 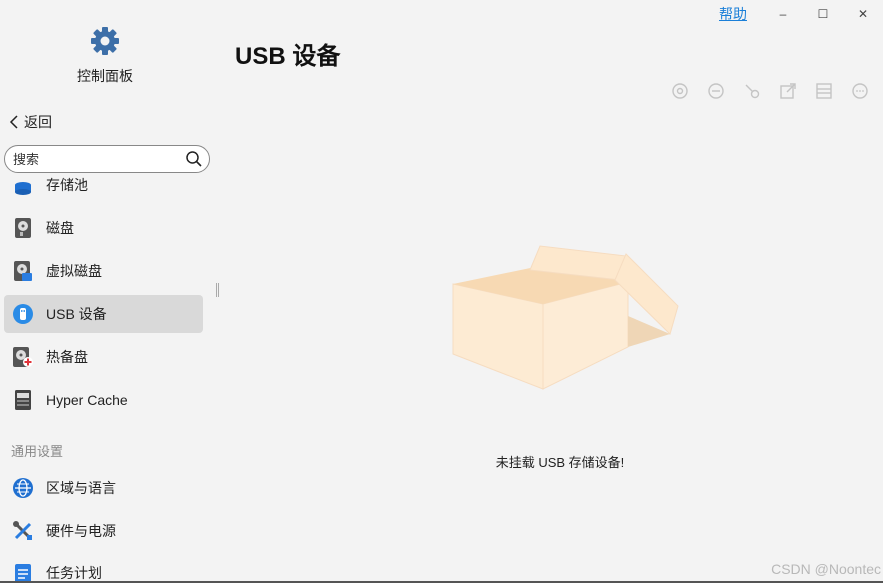 What do you see at coordinates (716, 91) in the screenshot?
I see `remove-icon` at bounding box center [716, 91].